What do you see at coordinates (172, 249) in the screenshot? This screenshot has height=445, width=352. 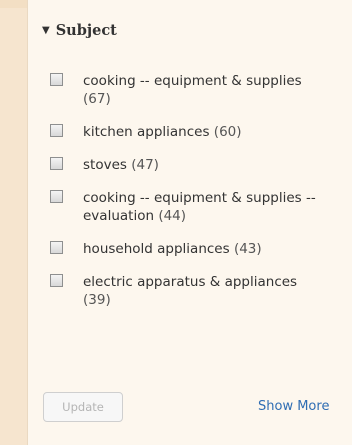 I see `facet-option-label: household appliances (43)` at bounding box center [172, 249].